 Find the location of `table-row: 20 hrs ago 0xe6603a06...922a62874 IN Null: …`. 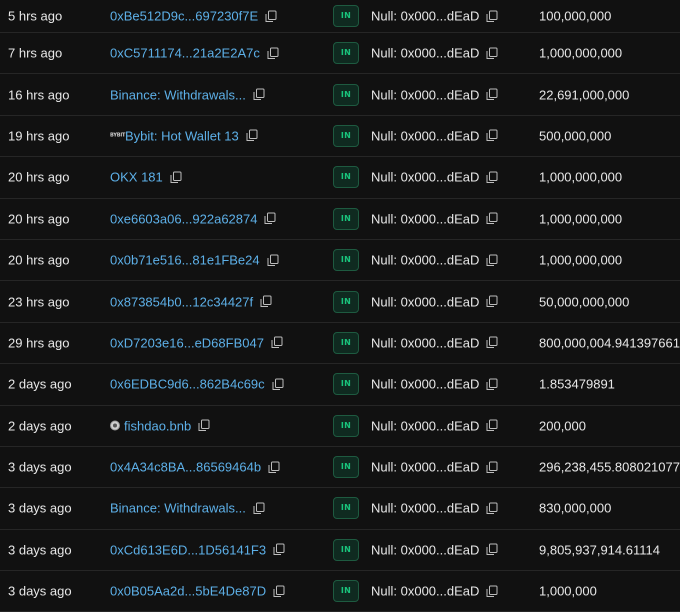

table-row: 20 hrs ago 0xe6603a06...922a62874 IN Null: … is located at coordinates (340, 219).